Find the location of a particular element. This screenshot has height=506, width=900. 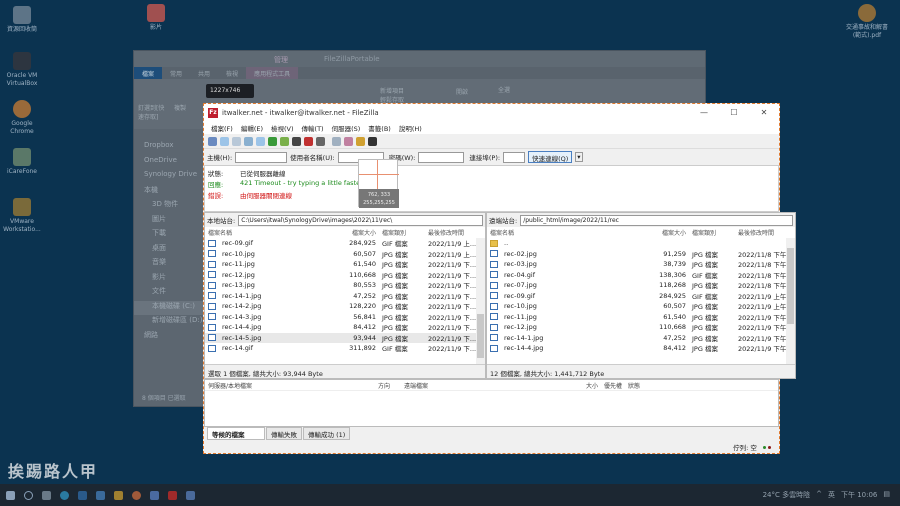

toggle-tree-icon is located at coordinates (236, 141).